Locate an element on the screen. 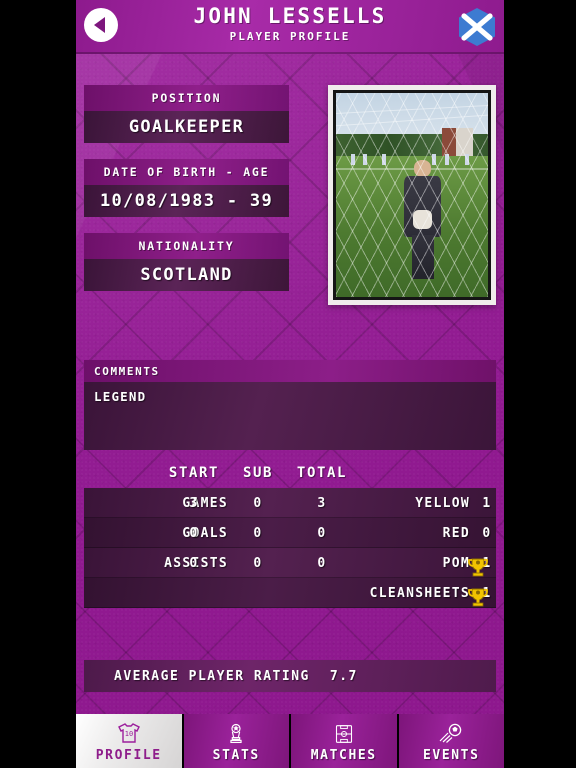 Image resolution: width=576 pixels, height=768 pixels. header-bar: JOHN LESSELLS PLAYER PROFILE is located at coordinates (290, 27).